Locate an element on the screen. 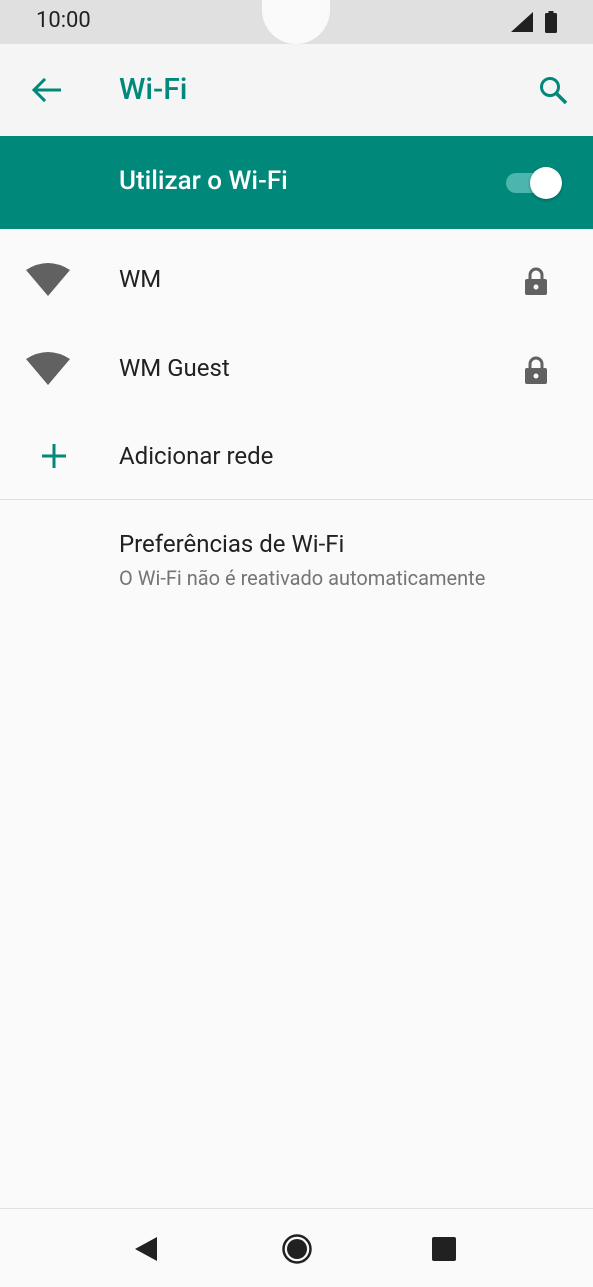  signal-icon is located at coordinates (522, 22).